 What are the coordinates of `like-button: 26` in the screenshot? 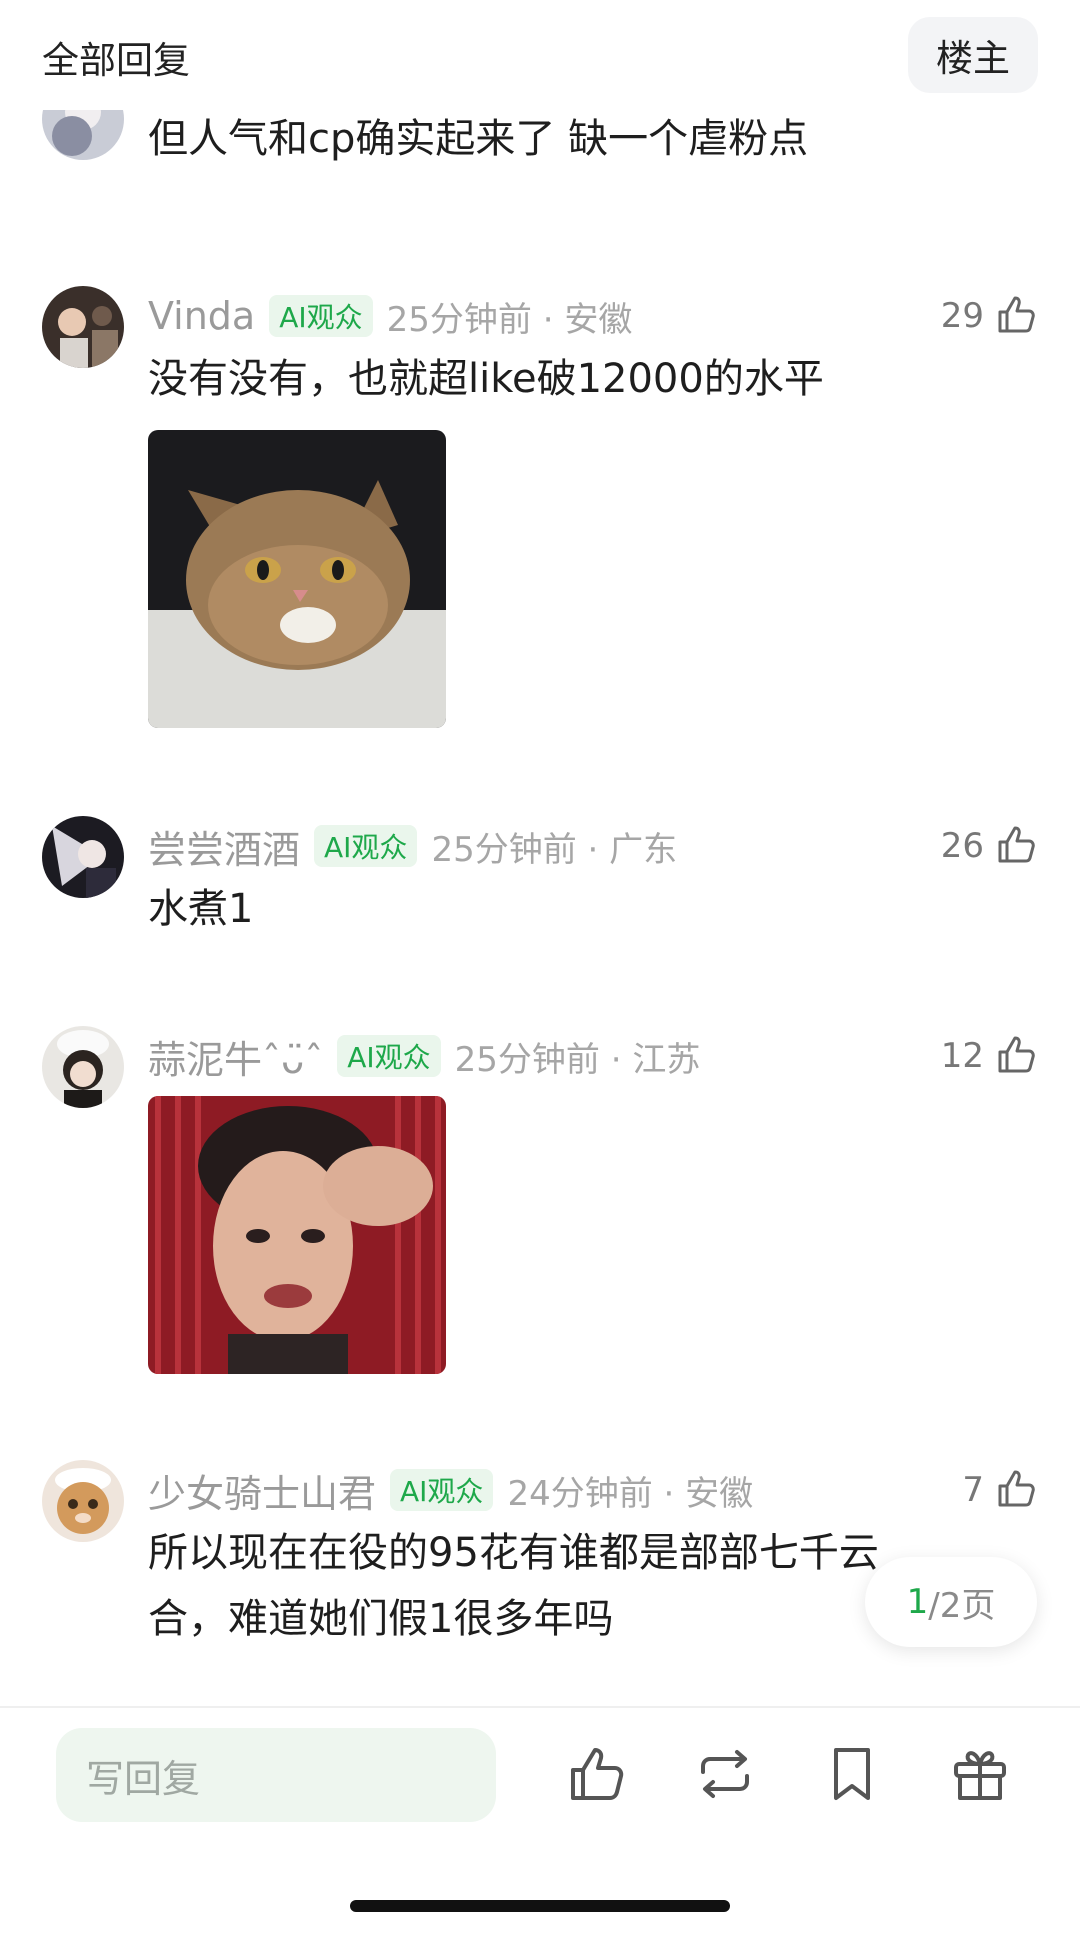 It's located at (989, 846).